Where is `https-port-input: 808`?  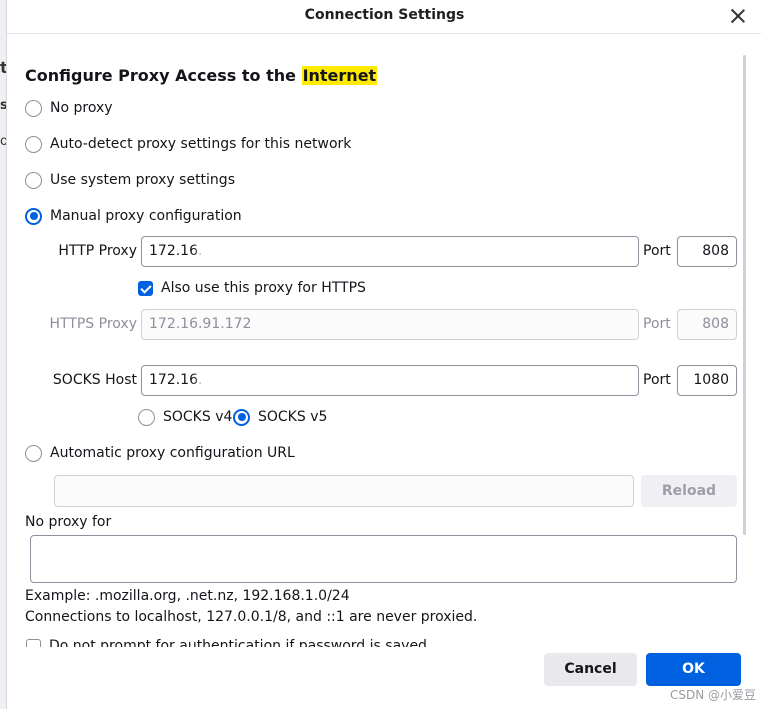
https-port-input: 808 is located at coordinates (707, 324).